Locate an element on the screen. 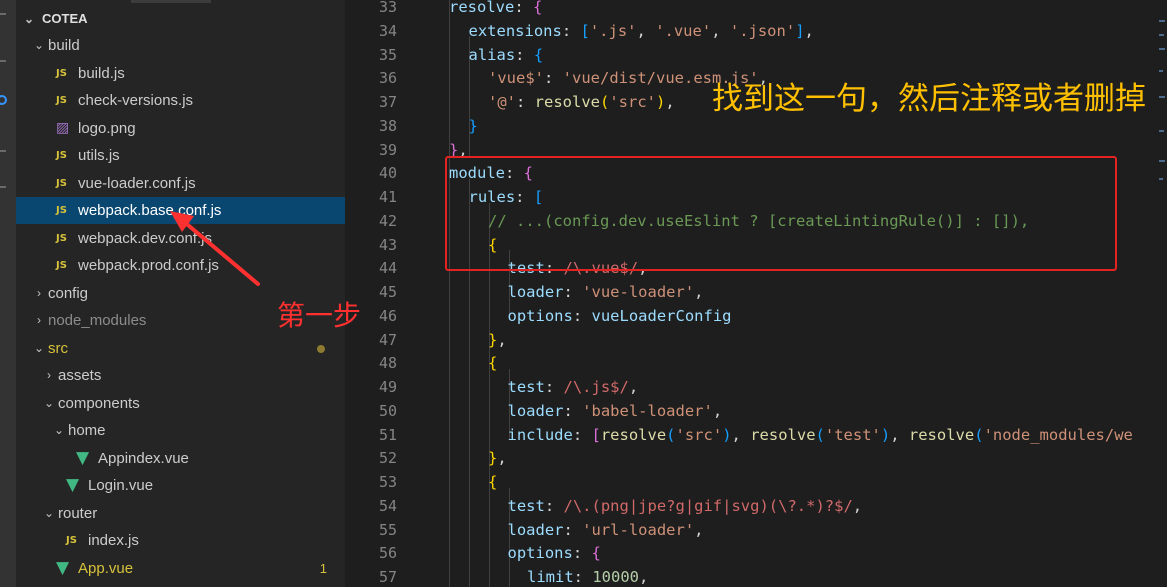  file-logo-png: ▨ logo.png is located at coordinates (180, 128).